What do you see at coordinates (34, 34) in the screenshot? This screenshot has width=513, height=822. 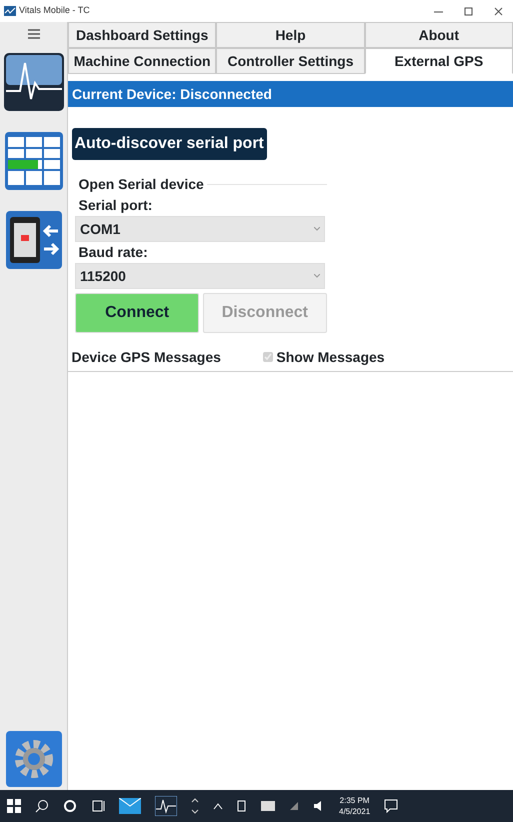 I see `menu-icon` at bounding box center [34, 34].